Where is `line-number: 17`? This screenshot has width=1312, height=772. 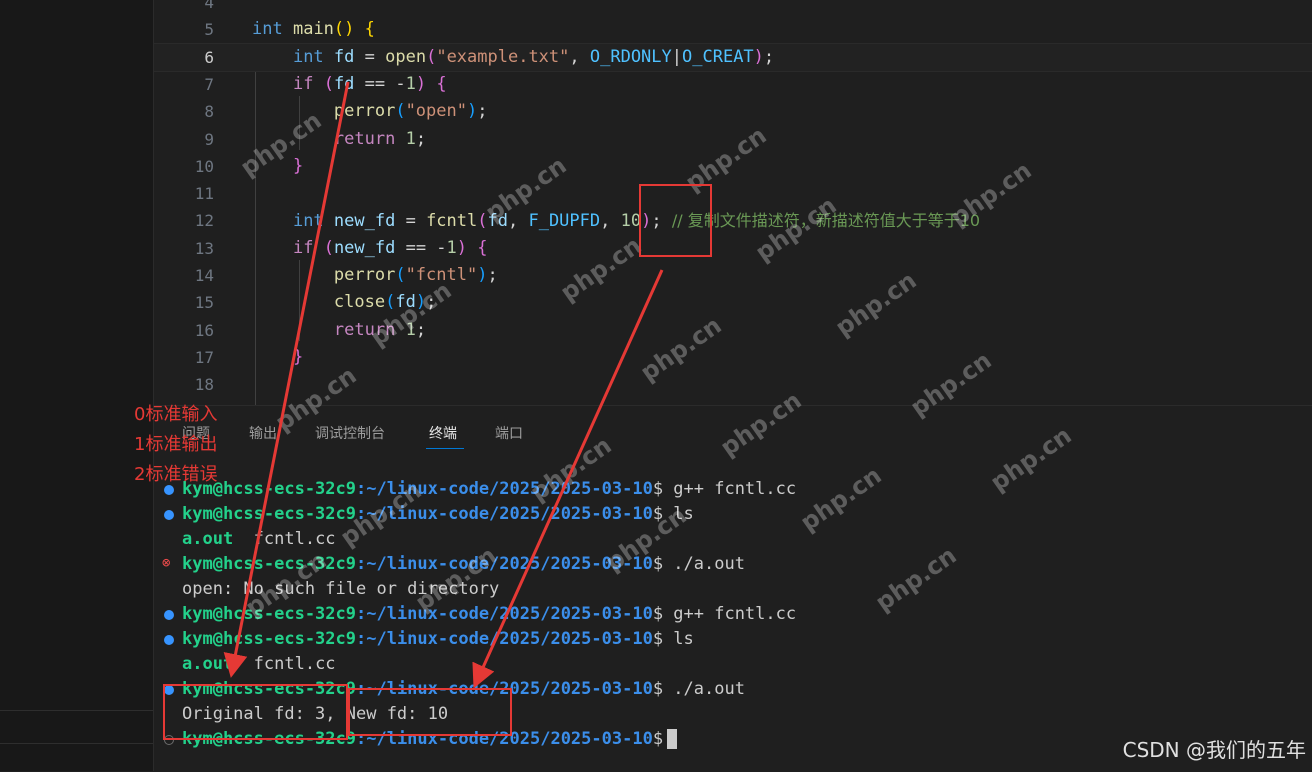 line-number: 17 is located at coordinates (204, 357).